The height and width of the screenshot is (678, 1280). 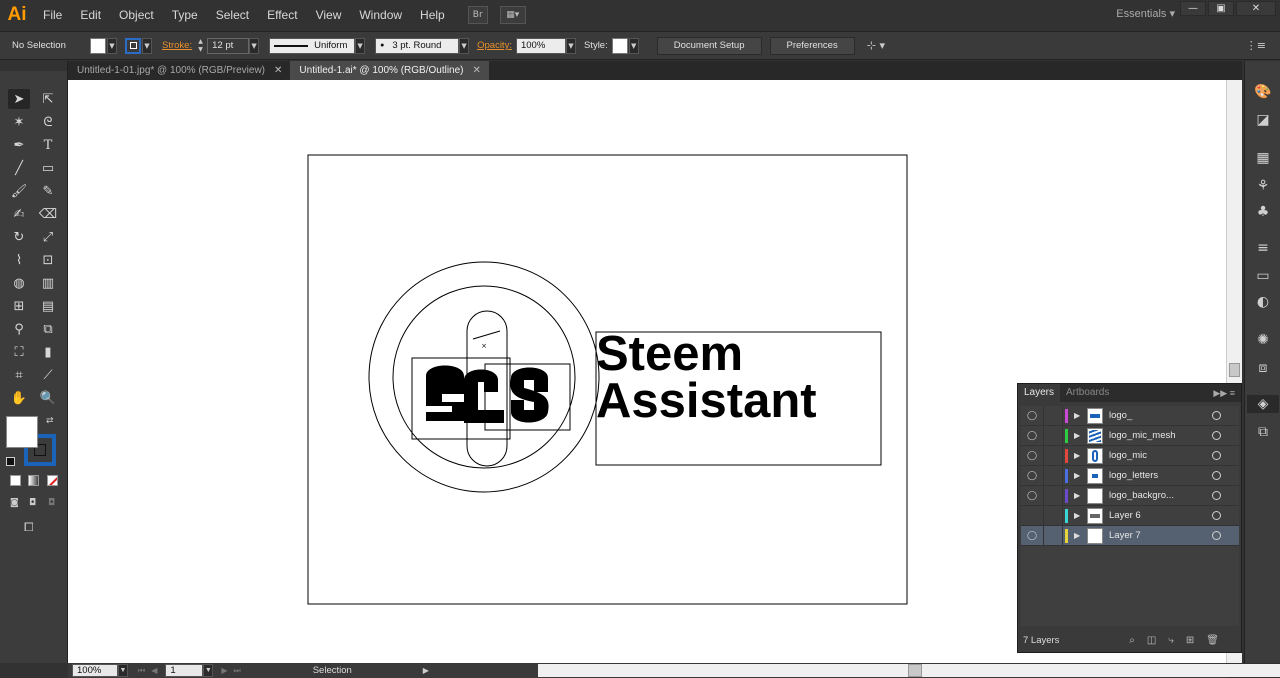 I want to click on close-icon: ✕, so click(x=477, y=70).